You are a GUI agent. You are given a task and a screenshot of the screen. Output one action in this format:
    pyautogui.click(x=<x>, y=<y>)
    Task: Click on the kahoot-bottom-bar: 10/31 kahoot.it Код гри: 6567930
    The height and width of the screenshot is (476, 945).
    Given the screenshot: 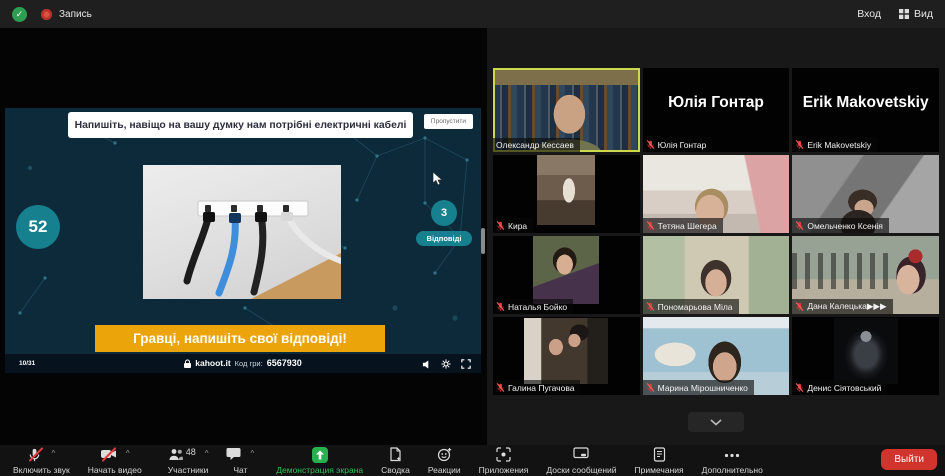 What is the action you would take?
    pyautogui.click(x=243, y=363)
    